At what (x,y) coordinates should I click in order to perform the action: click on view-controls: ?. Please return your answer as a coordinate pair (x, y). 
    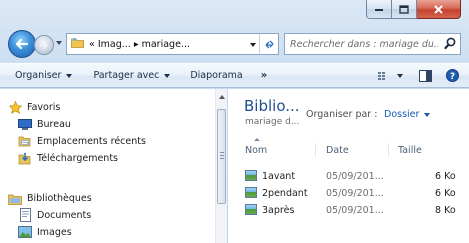
    Looking at the image, I should click on (423, 75).